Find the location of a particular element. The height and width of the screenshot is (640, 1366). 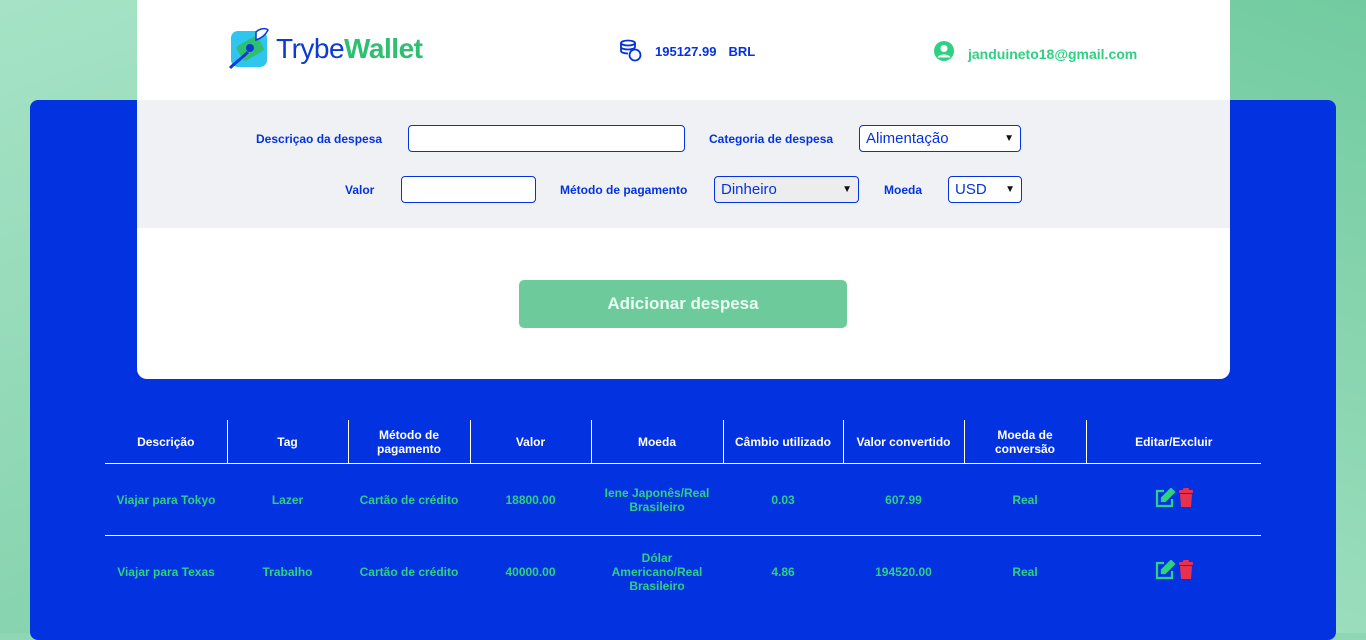

method-select: Dinheiro ▼ is located at coordinates (786, 189).